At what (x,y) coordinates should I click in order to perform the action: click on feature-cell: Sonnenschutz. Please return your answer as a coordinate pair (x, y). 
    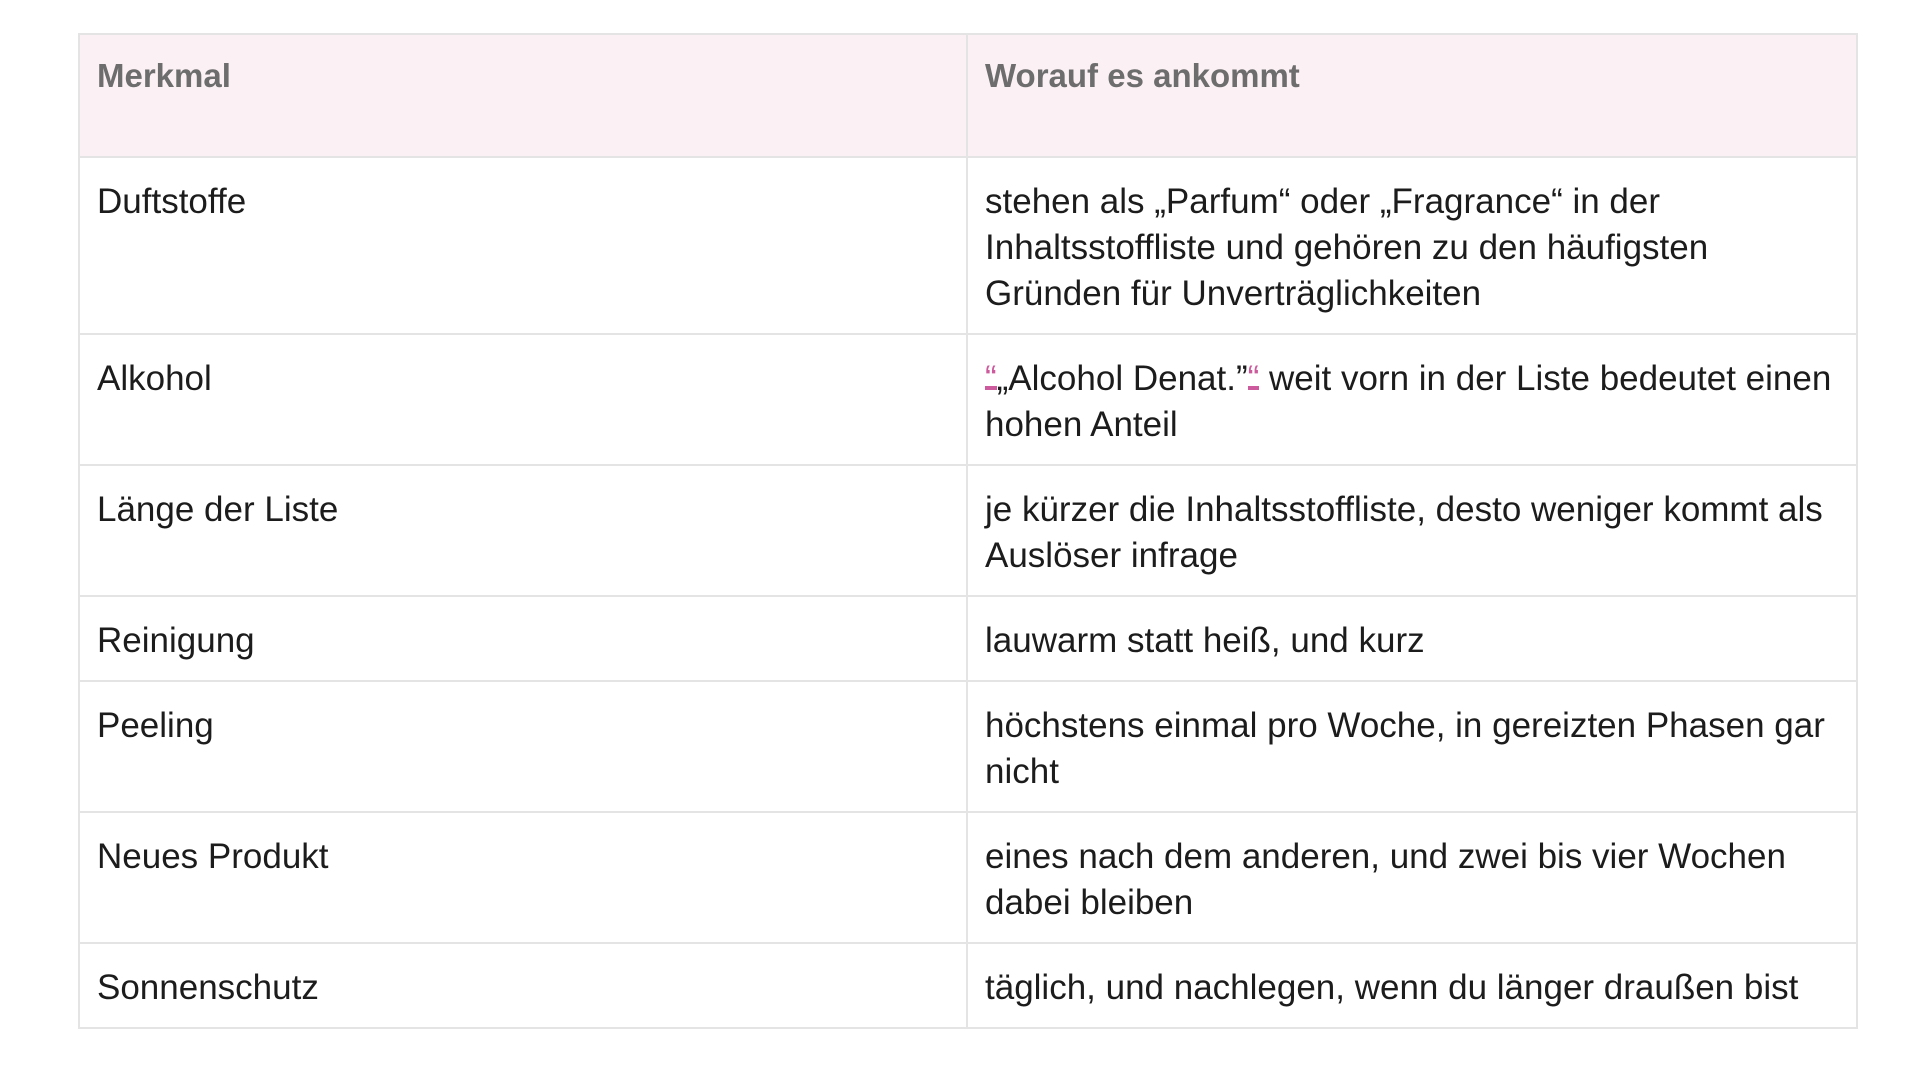
    Looking at the image, I should click on (523, 985).